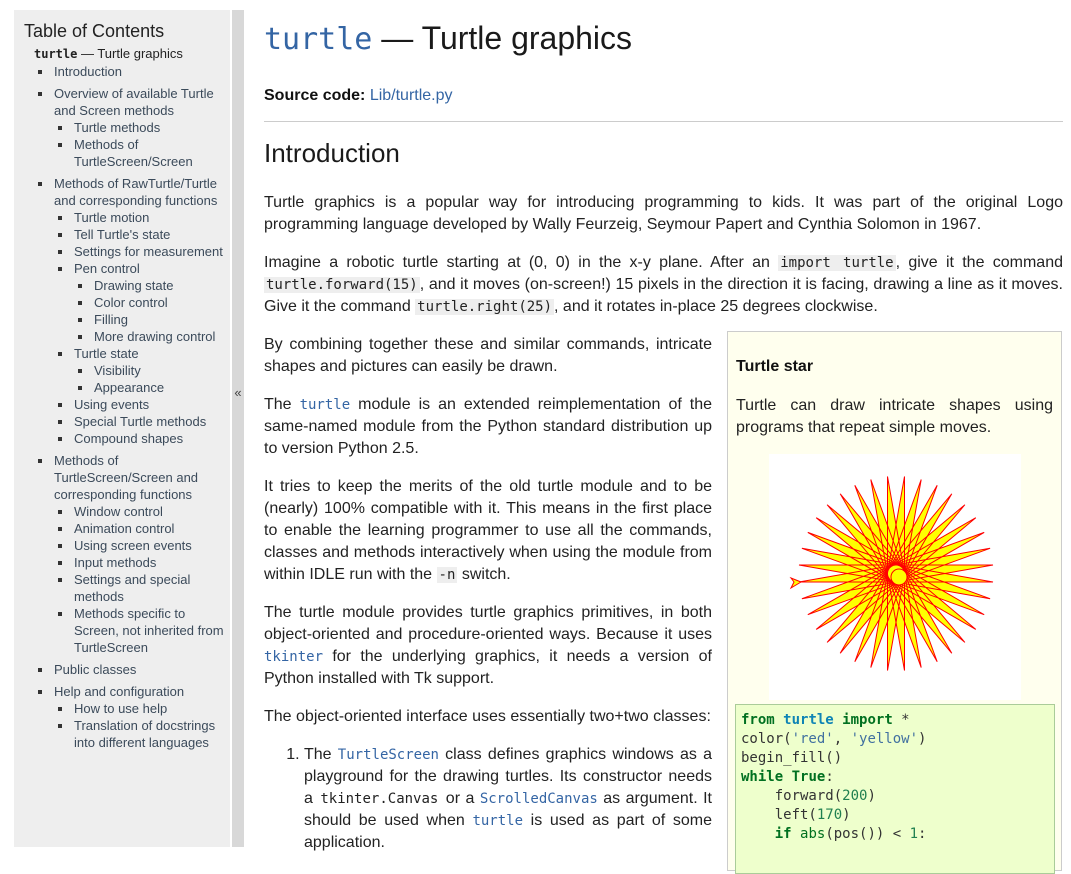 The height and width of the screenshot is (874, 1071). What do you see at coordinates (122, 234) in the screenshot?
I see `toc-link: Tell Turtle's state` at bounding box center [122, 234].